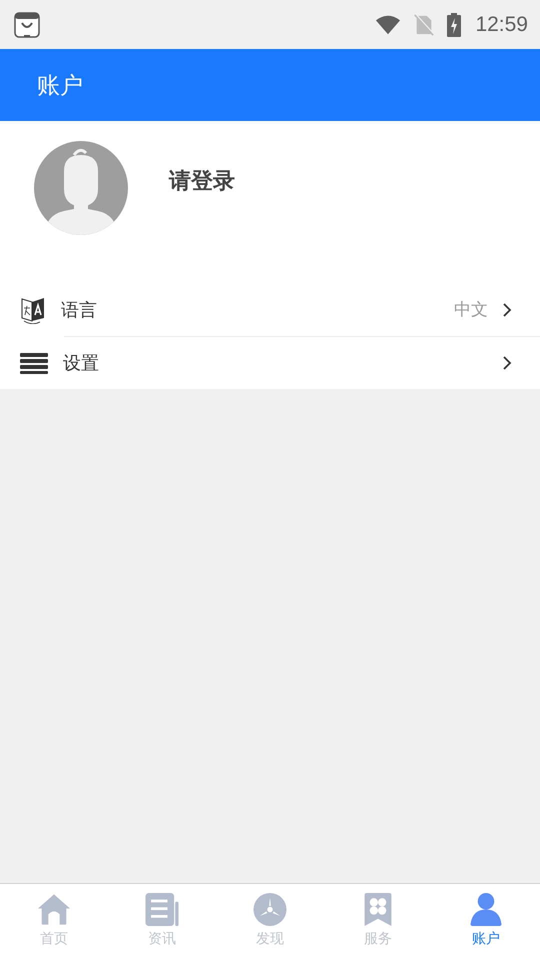 The image size is (540, 960). I want to click on menu-icon, so click(34, 363).